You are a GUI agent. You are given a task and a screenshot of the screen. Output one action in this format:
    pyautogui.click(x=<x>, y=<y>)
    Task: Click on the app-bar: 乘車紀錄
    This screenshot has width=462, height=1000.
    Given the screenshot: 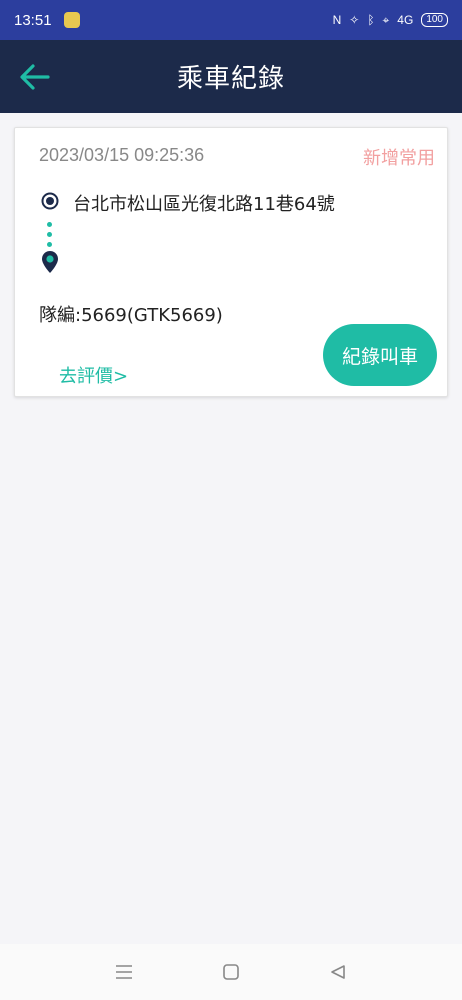 What is the action you would take?
    pyautogui.click(x=231, y=76)
    